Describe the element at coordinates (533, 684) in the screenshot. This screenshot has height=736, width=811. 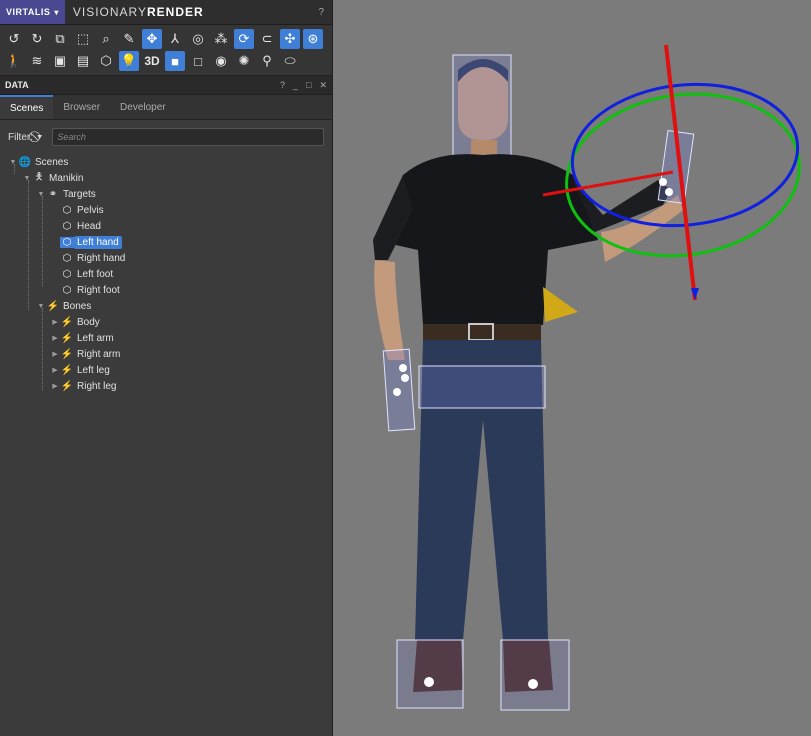
I see `left-foot-marker` at that location.